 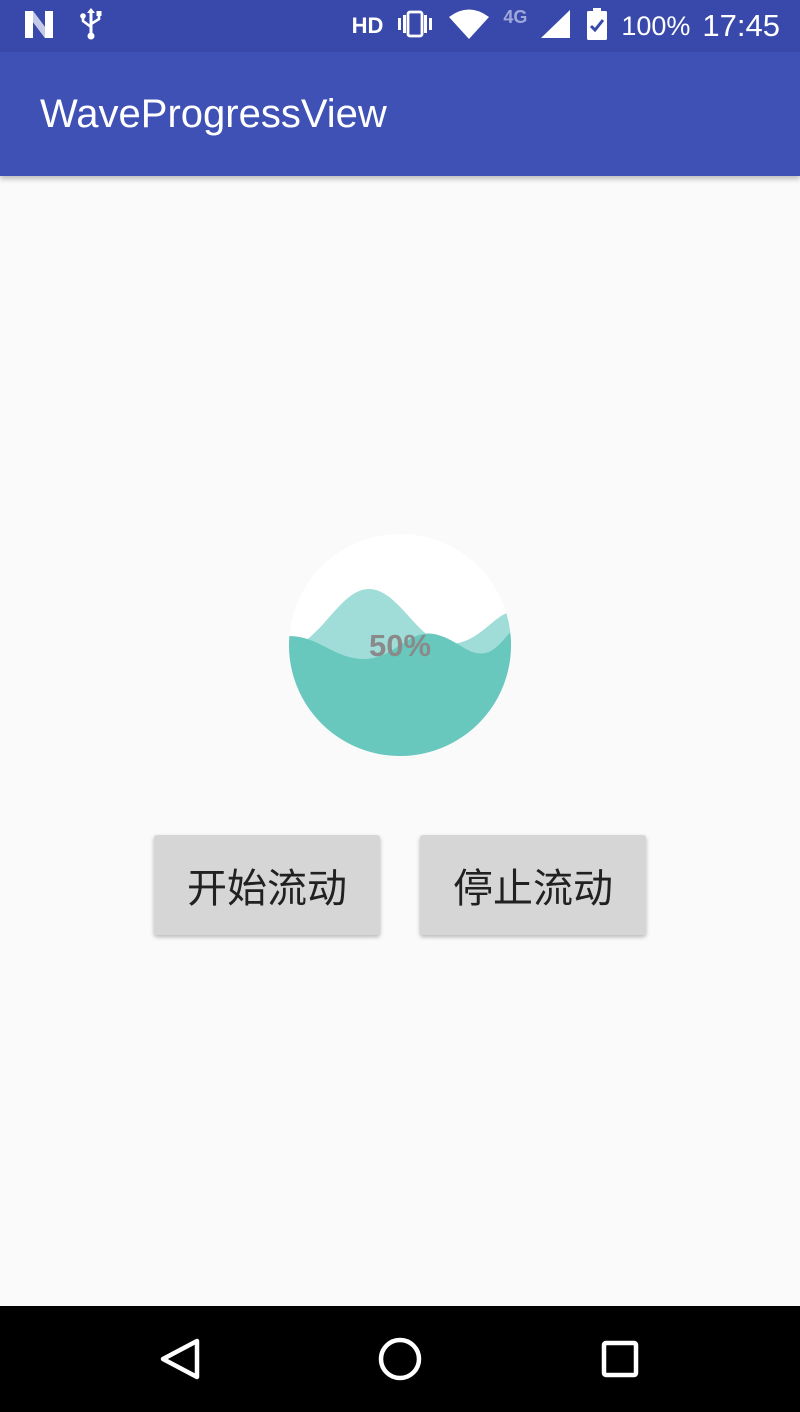 What do you see at coordinates (656, 25) in the screenshot?
I see `battery-percent: 100%` at bounding box center [656, 25].